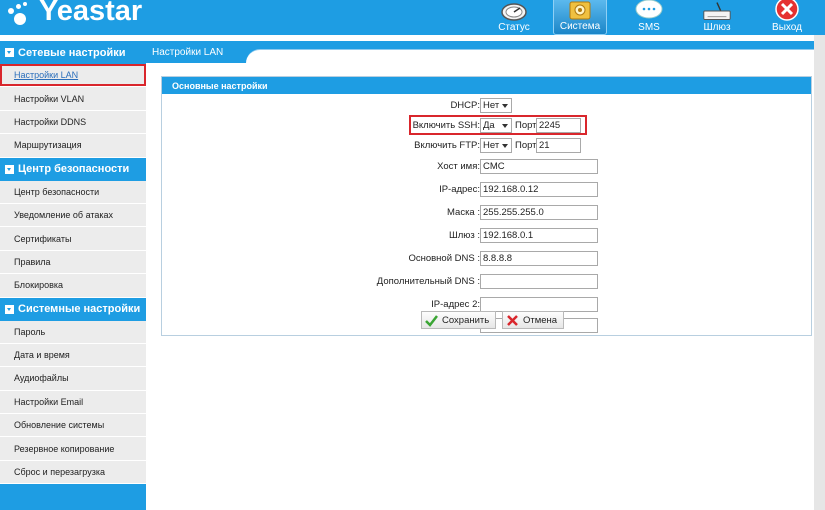 The image size is (825, 510). I want to click on ssh-select-value: Да, so click(489, 125).